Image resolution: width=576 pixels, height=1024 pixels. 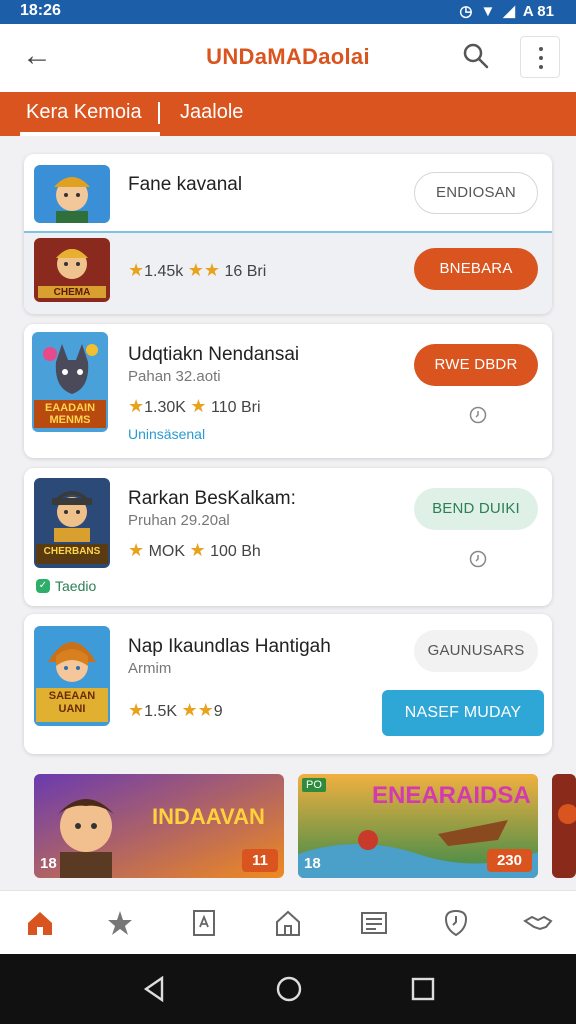 What do you see at coordinates (155, 989) in the screenshot?
I see `back-triangle-icon` at bounding box center [155, 989].